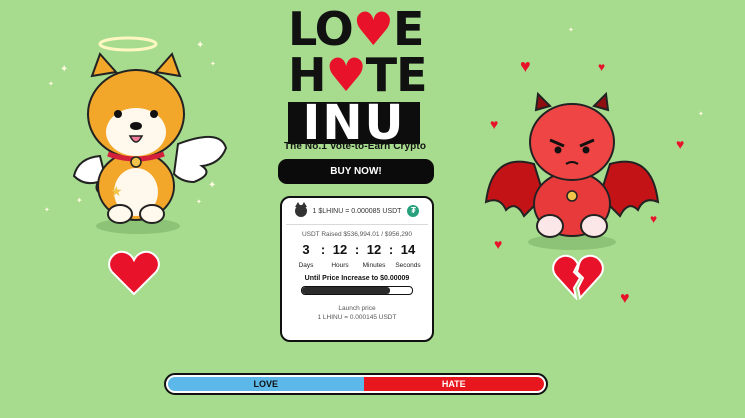  I want to click on angel-shiba-mascot: ★, so click(150, 135).